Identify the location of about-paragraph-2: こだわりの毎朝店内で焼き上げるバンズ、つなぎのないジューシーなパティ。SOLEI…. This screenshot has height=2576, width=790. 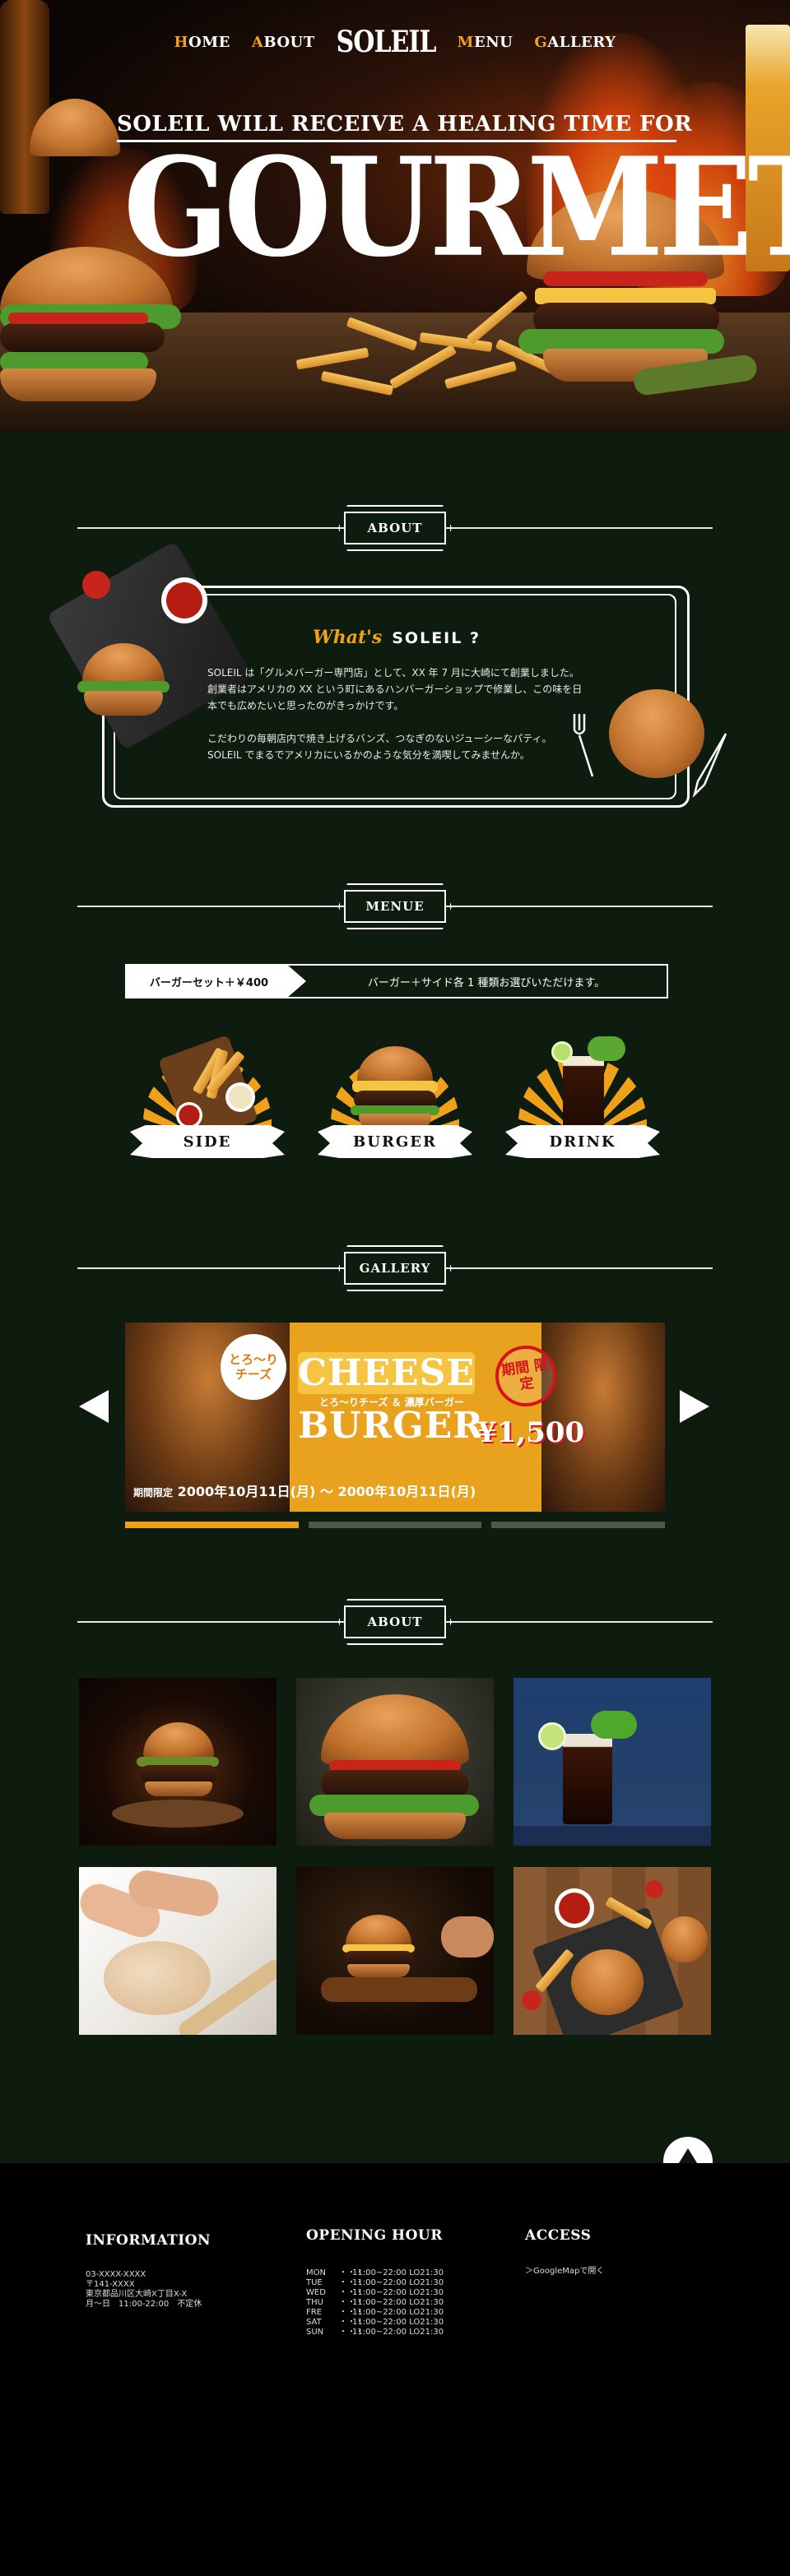
(379, 747).